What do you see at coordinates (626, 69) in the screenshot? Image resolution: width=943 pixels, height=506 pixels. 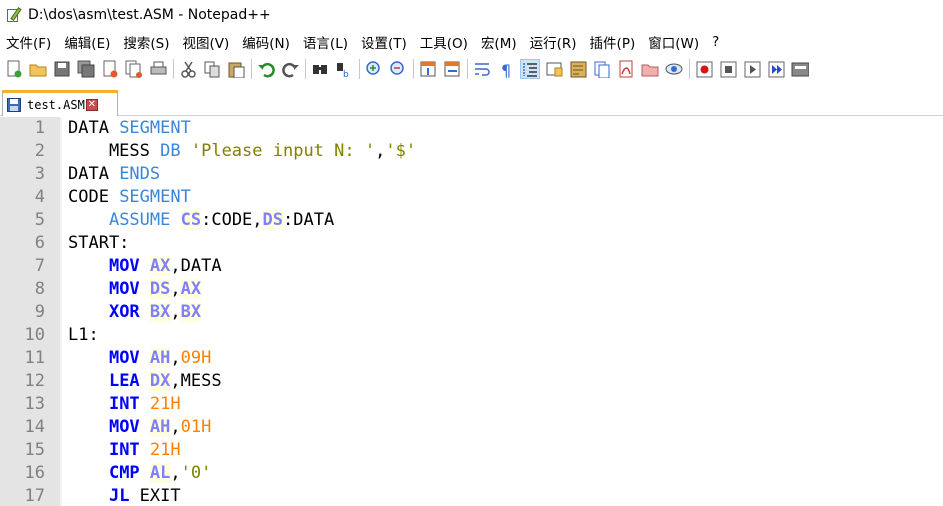 I see `pdf-icon` at bounding box center [626, 69].